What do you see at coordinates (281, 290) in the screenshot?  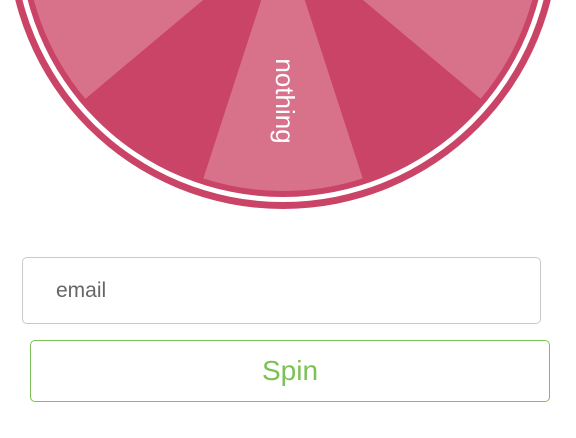 I see `email-field` at bounding box center [281, 290].